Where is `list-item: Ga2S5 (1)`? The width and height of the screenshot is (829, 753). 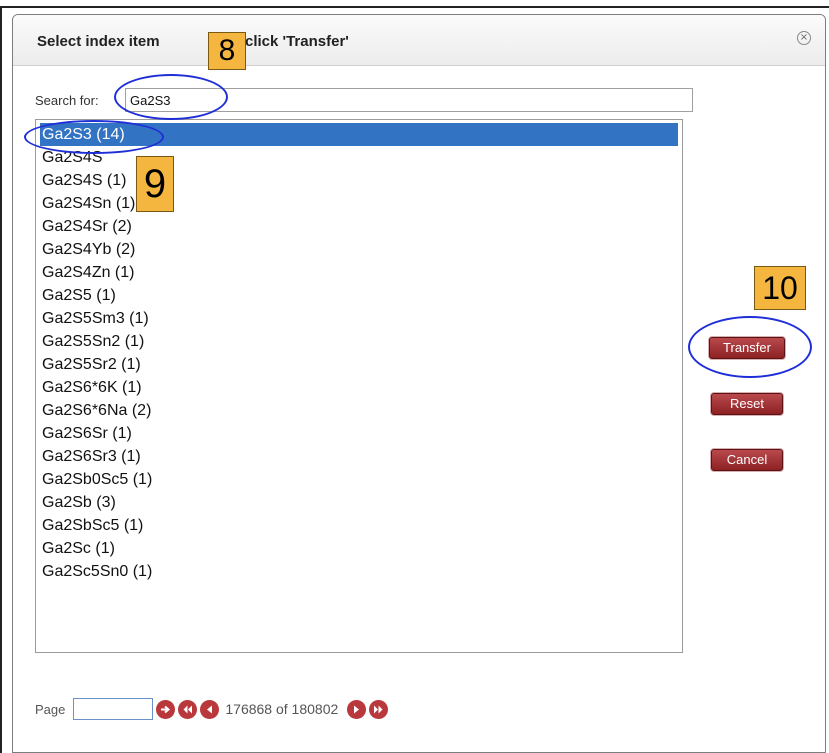 list-item: Ga2S5 (1) is located at coordinates (359, 295).